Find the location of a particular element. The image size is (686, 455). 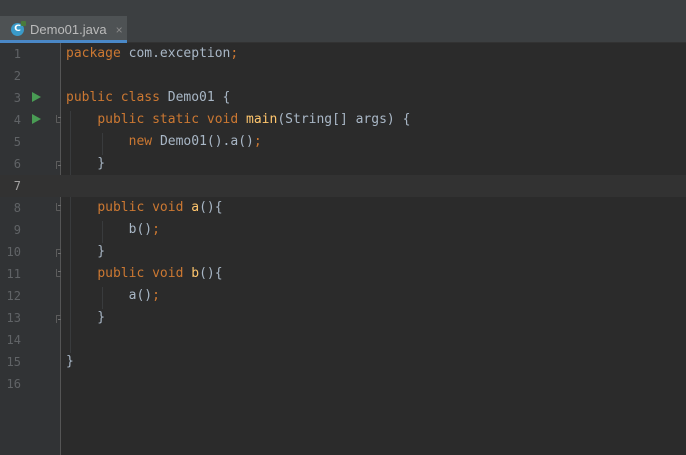

code-token: com.exception is located at coordinates (179, 53).